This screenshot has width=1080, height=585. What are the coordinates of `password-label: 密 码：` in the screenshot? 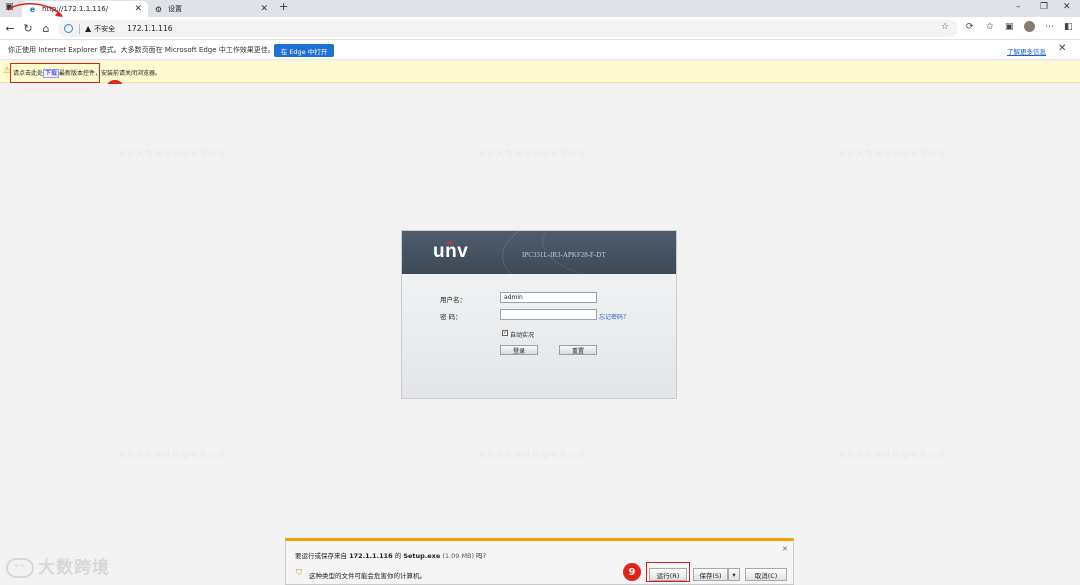 It's located at (451, 317).